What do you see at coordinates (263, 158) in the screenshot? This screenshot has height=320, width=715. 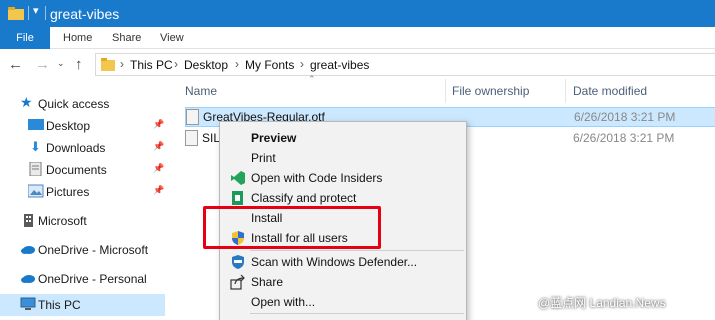 I see `menu-item-label: Print` at bounding box center [263, 158].